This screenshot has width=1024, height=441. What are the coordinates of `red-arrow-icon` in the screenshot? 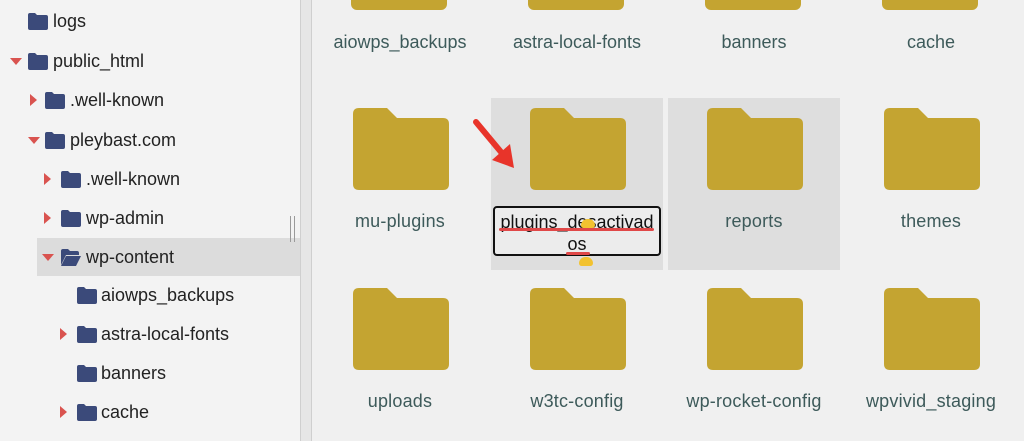 It's located at (493, 143).